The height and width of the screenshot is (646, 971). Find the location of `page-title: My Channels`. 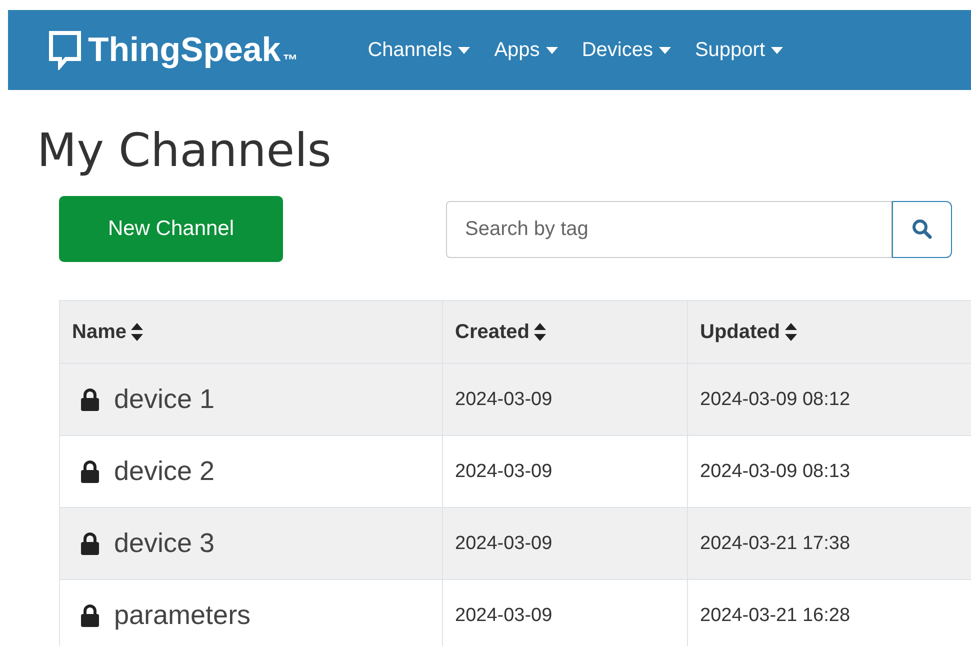

page-title: My Channels is located at coordinates (184, 150).